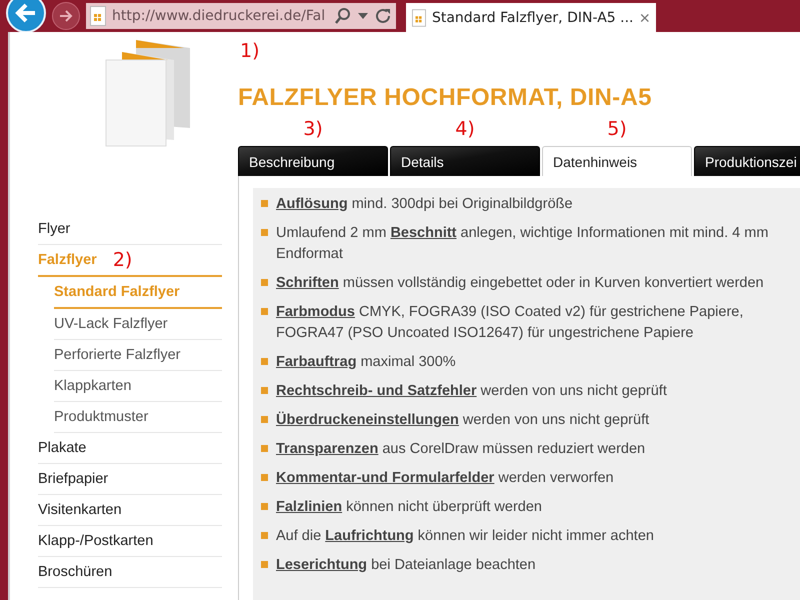  Describe the element at coordinates (424, 204) in the screenshot. I see `hint-text: Auflösung mind. 300dpi bei Originalbildgröße` at that location.